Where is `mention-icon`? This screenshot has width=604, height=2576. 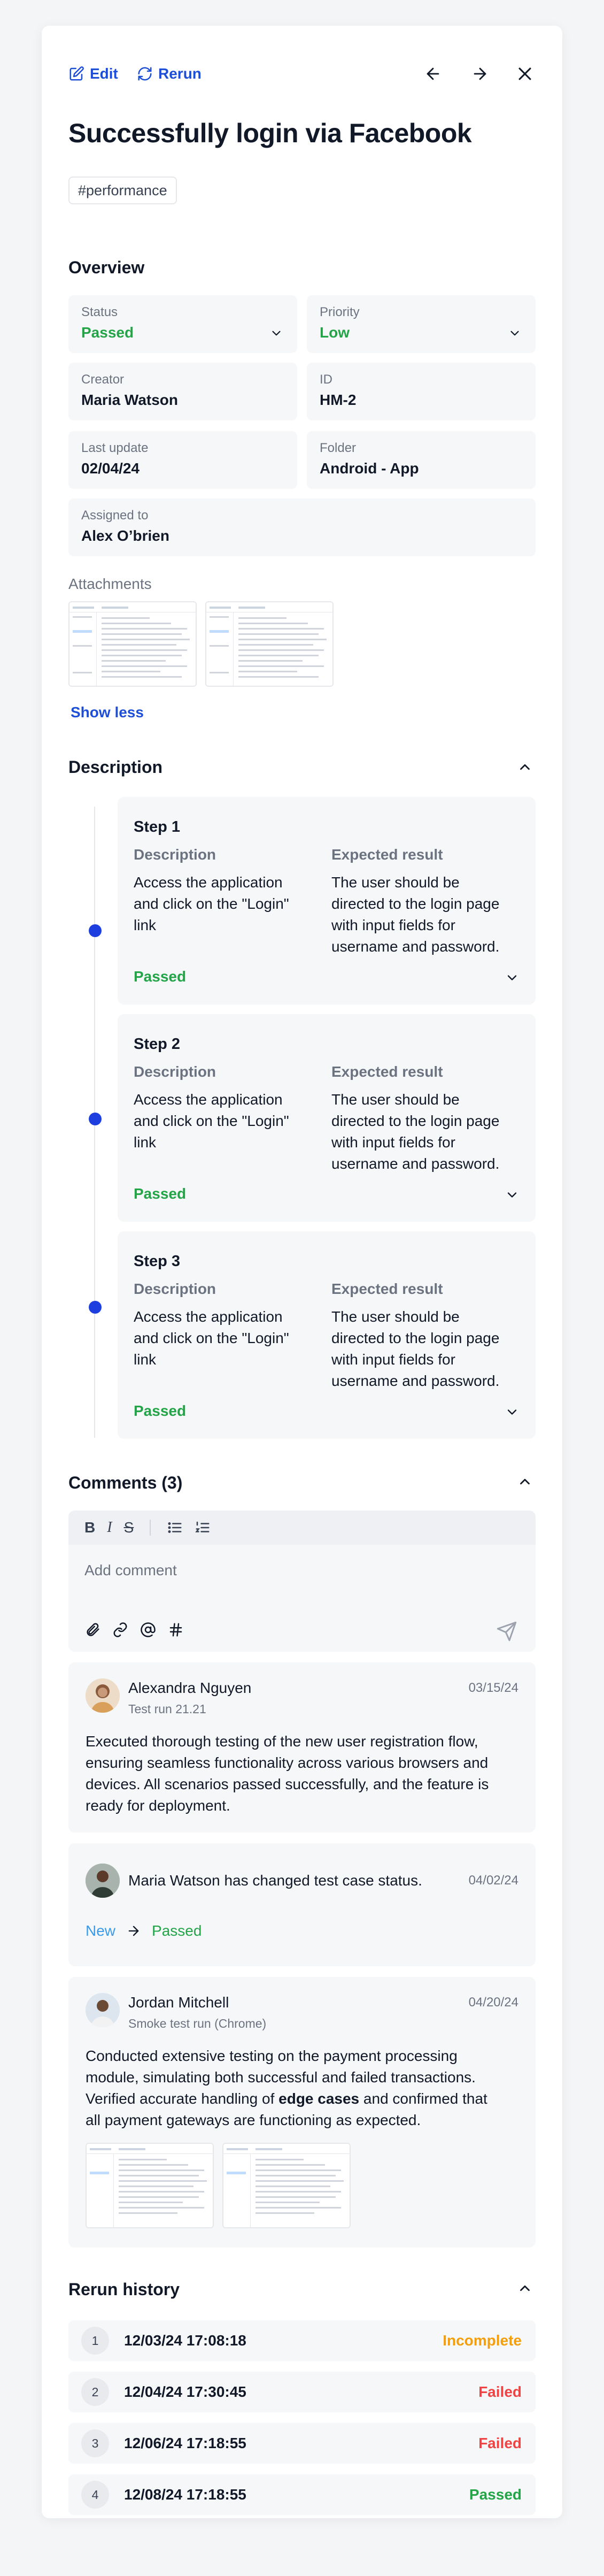 mention-icon is located at coordinates (148, 1630).